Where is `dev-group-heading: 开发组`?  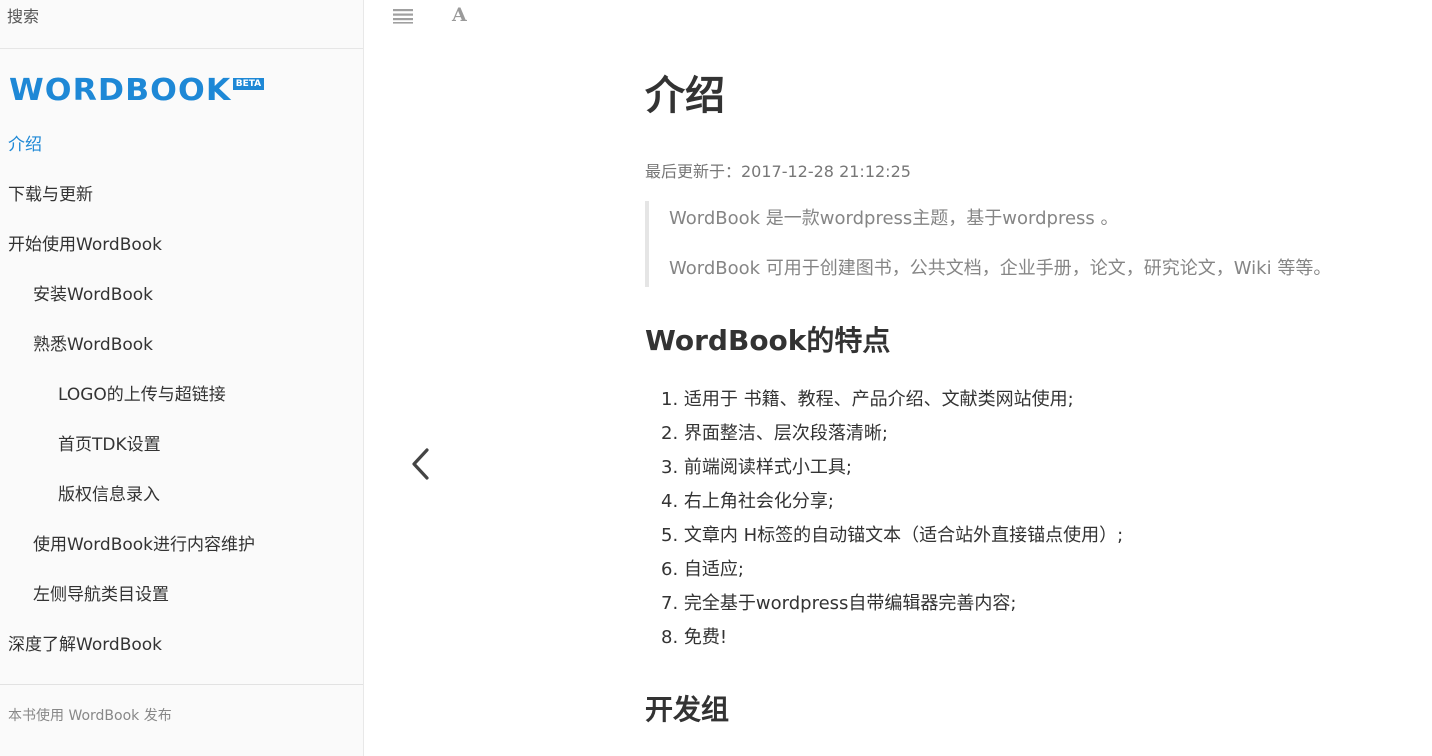 dev-group-heading: 开发组 is located at coordinates (687, 709).